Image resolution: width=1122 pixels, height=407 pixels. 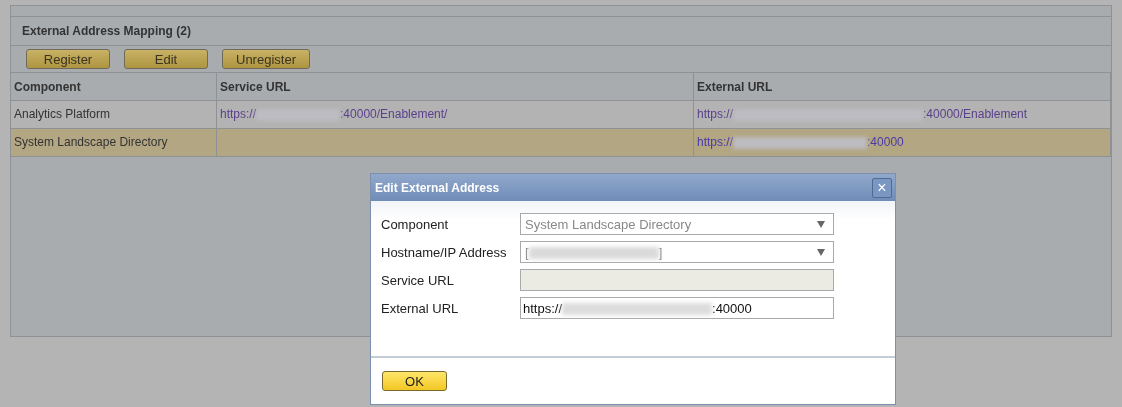 I want to click on table-cell: Analytics Platform, so click(x=114, y=115).